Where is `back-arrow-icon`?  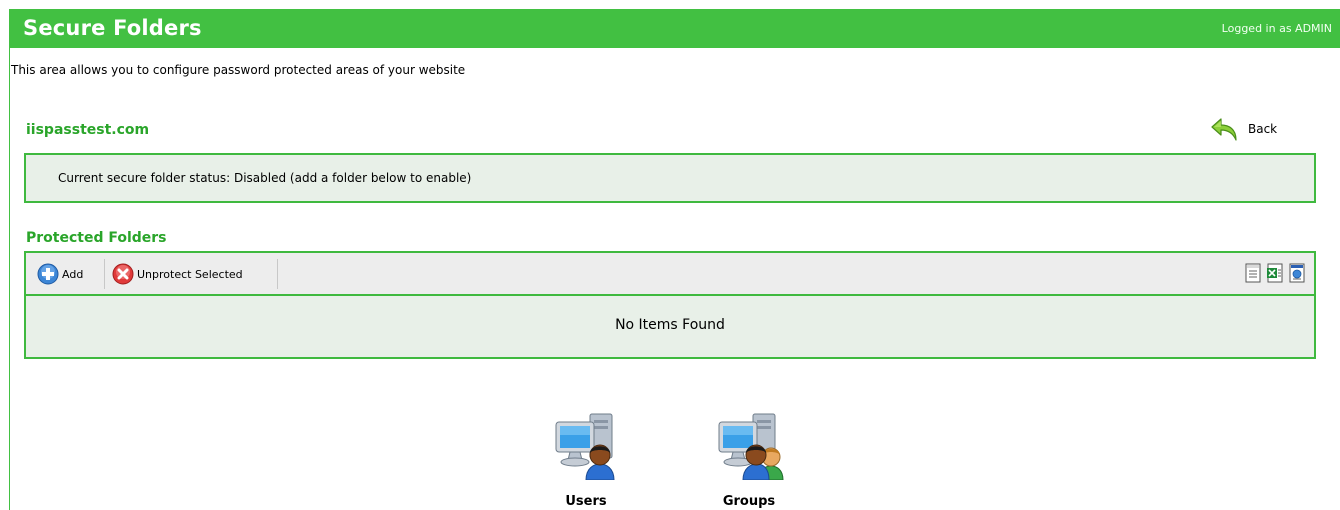 back-arrow-icon is located at coordinates (1224, 129).